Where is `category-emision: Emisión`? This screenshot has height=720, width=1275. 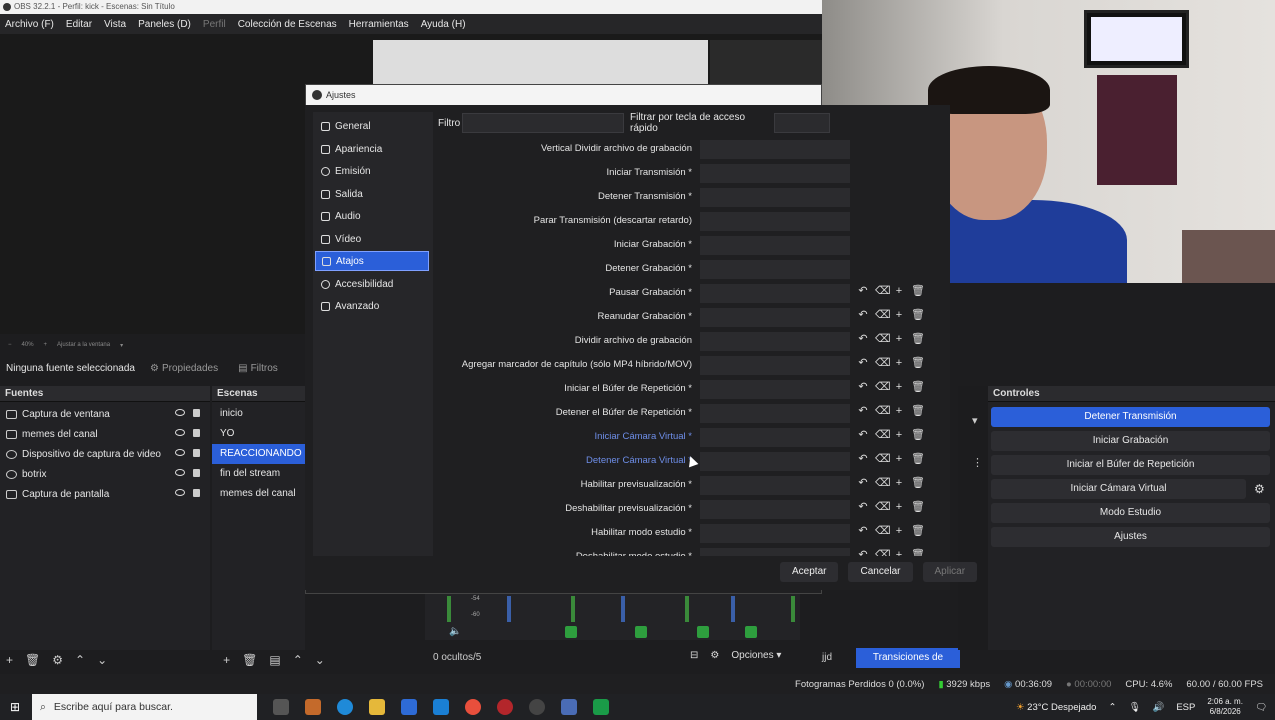 category-emision: Emisión is located at coordinates (372, 171).